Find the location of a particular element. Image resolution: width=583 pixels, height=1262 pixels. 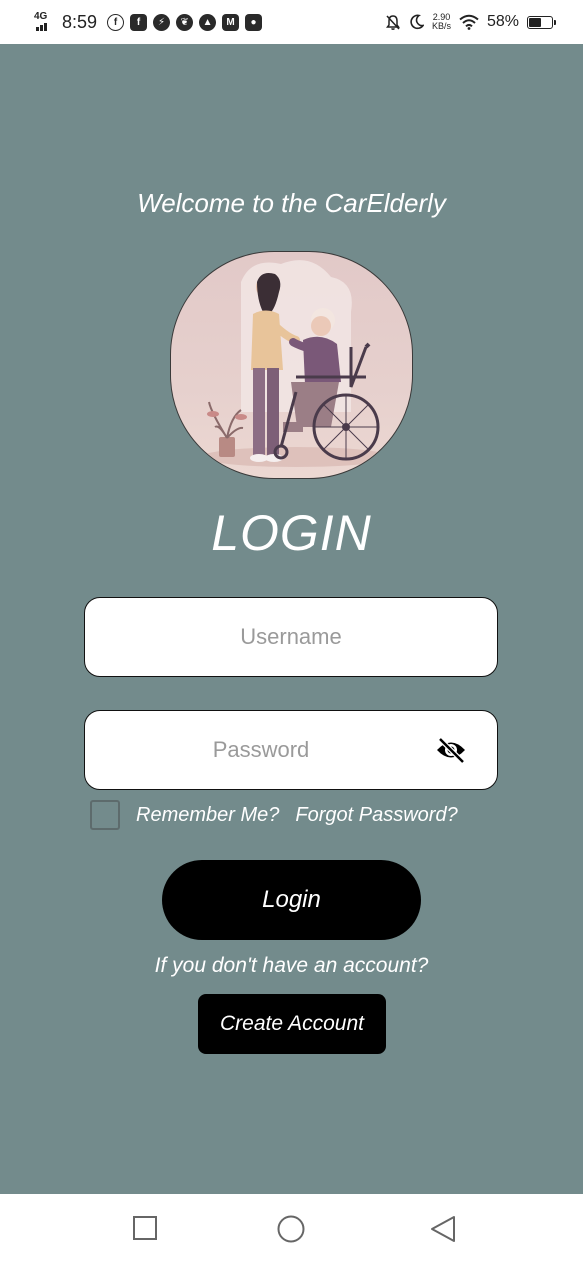

username-input is located at coordinates (291, 637).